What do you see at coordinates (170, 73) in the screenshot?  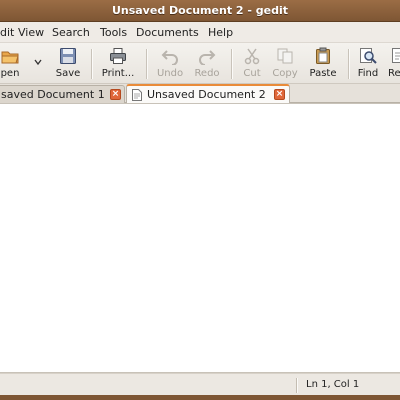 I see `undo-label: Undo` at bounding box center [170, 73].